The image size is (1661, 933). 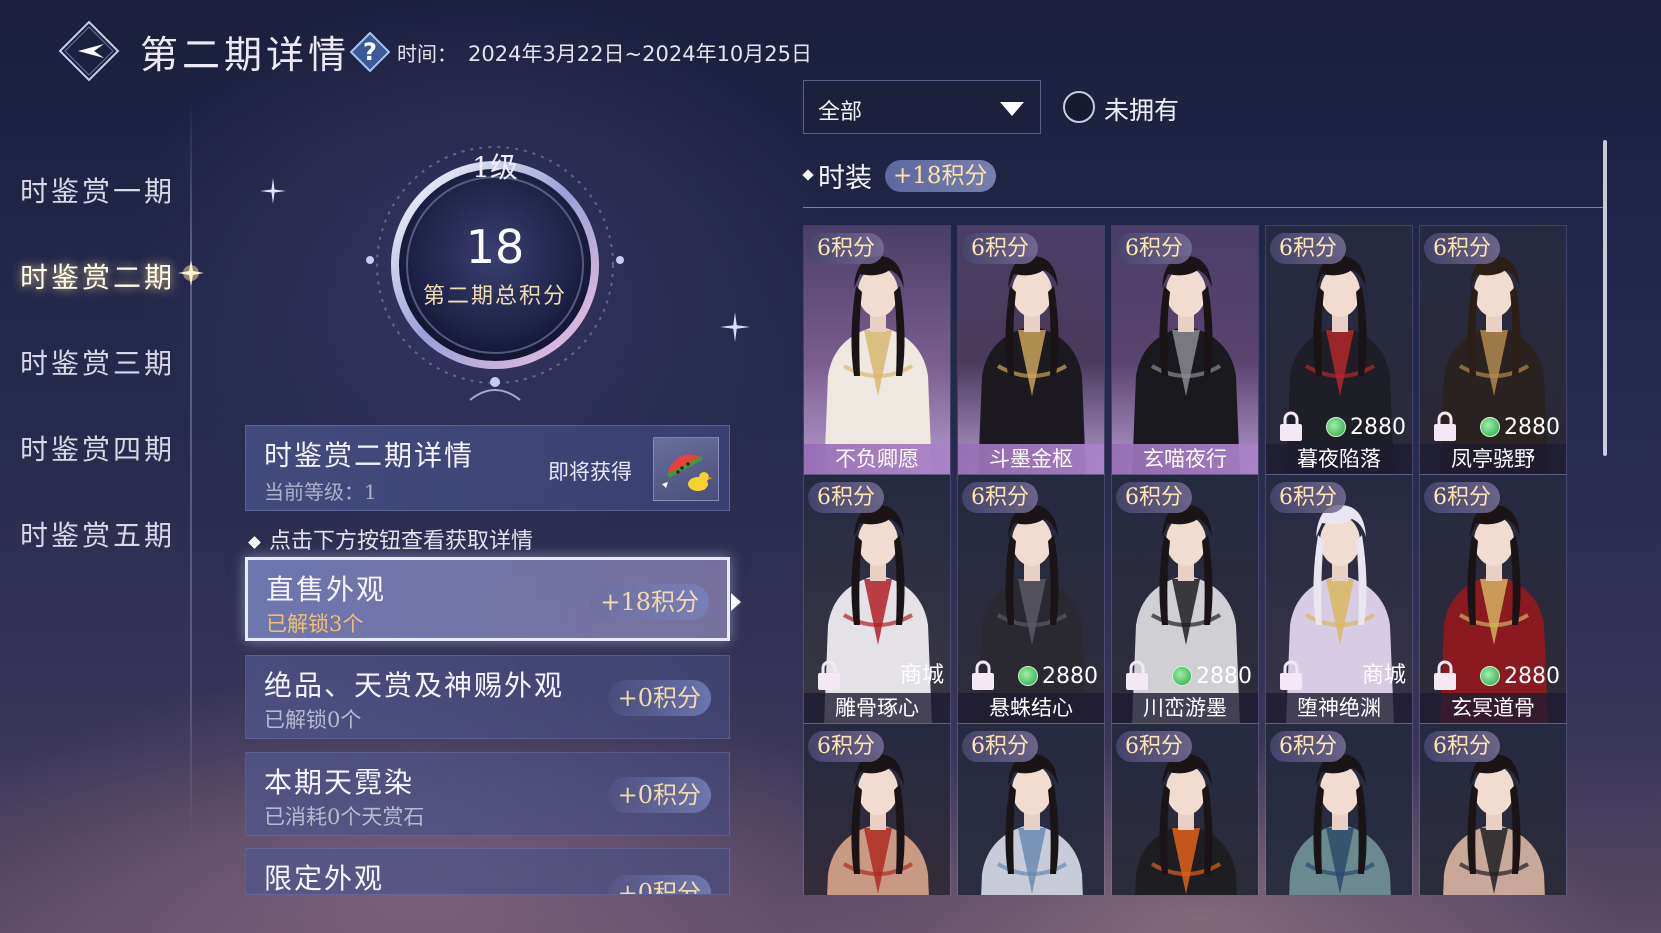 What do you see at coordinates (808, 175) in the screenshot?
I see `bullet-icon` at bounding box center [808, 175].